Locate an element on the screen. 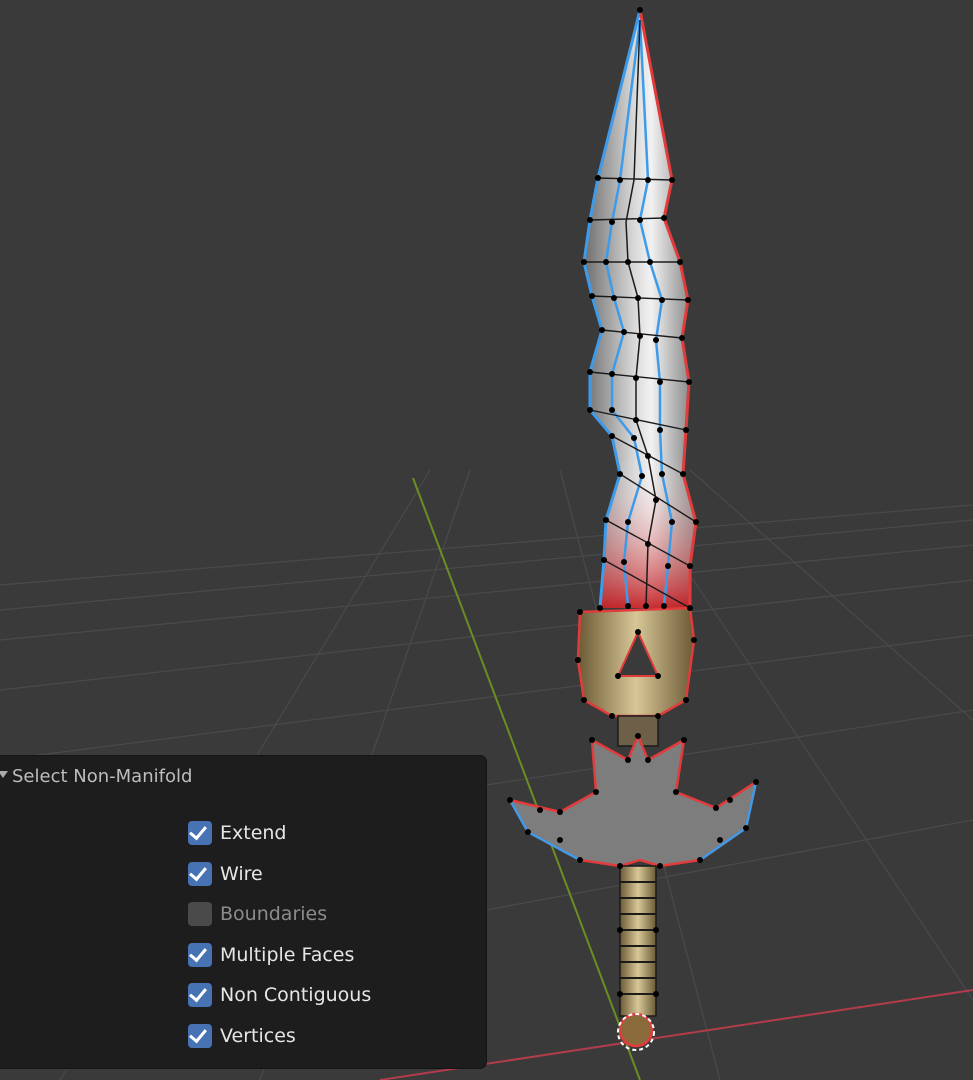 The width and height of the screenshot is (973, 1080). wire-checkbox is located at coordinates (200, 874).